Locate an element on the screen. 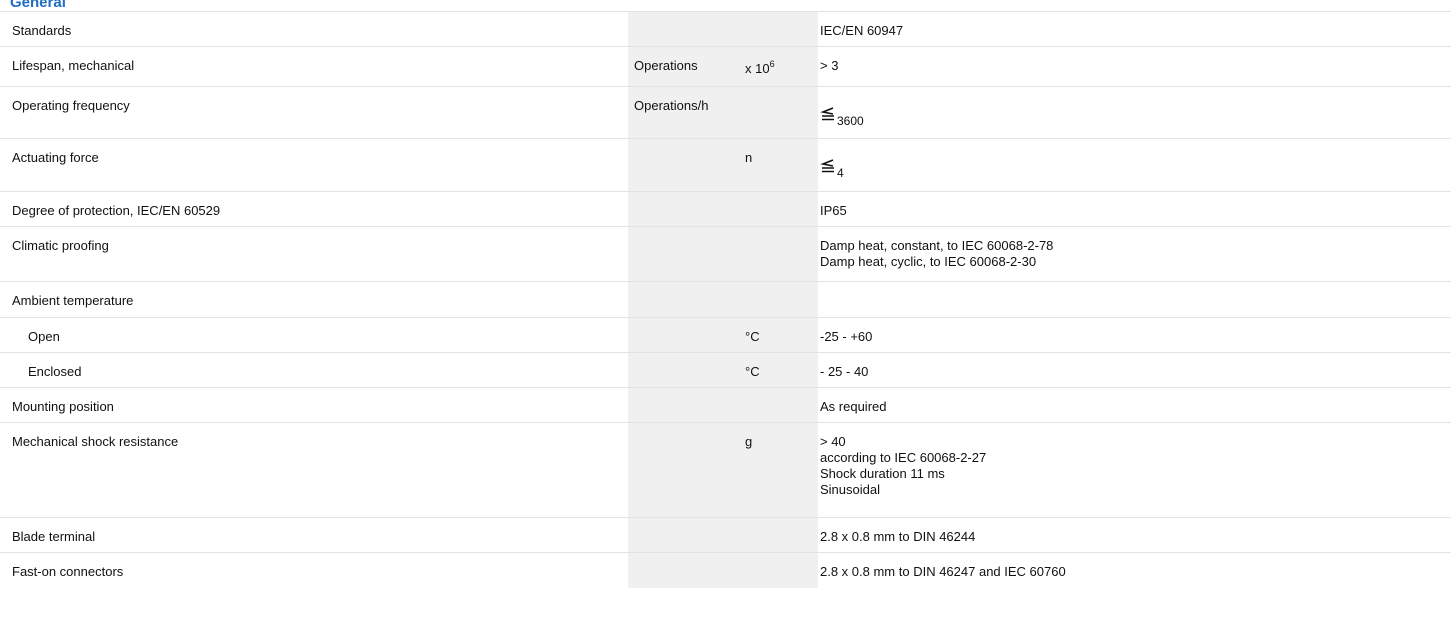 This screenshot has height=630, width=1451. row-label: Enclosed is located at coordinates (55, 371).